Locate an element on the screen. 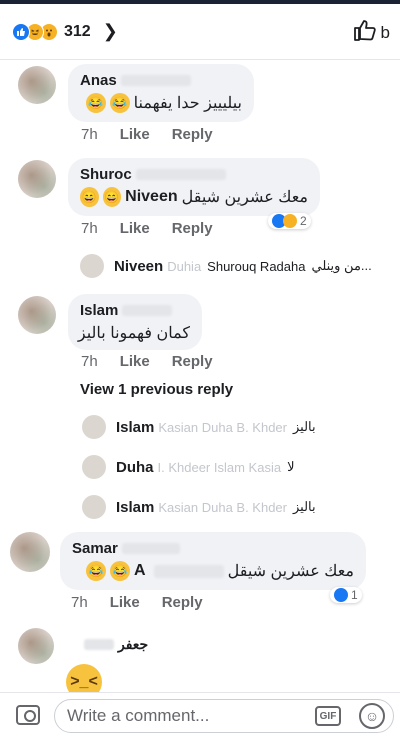  blurred-text: I. Khdeer Islam Kasia is located at coordinates (219, 467).